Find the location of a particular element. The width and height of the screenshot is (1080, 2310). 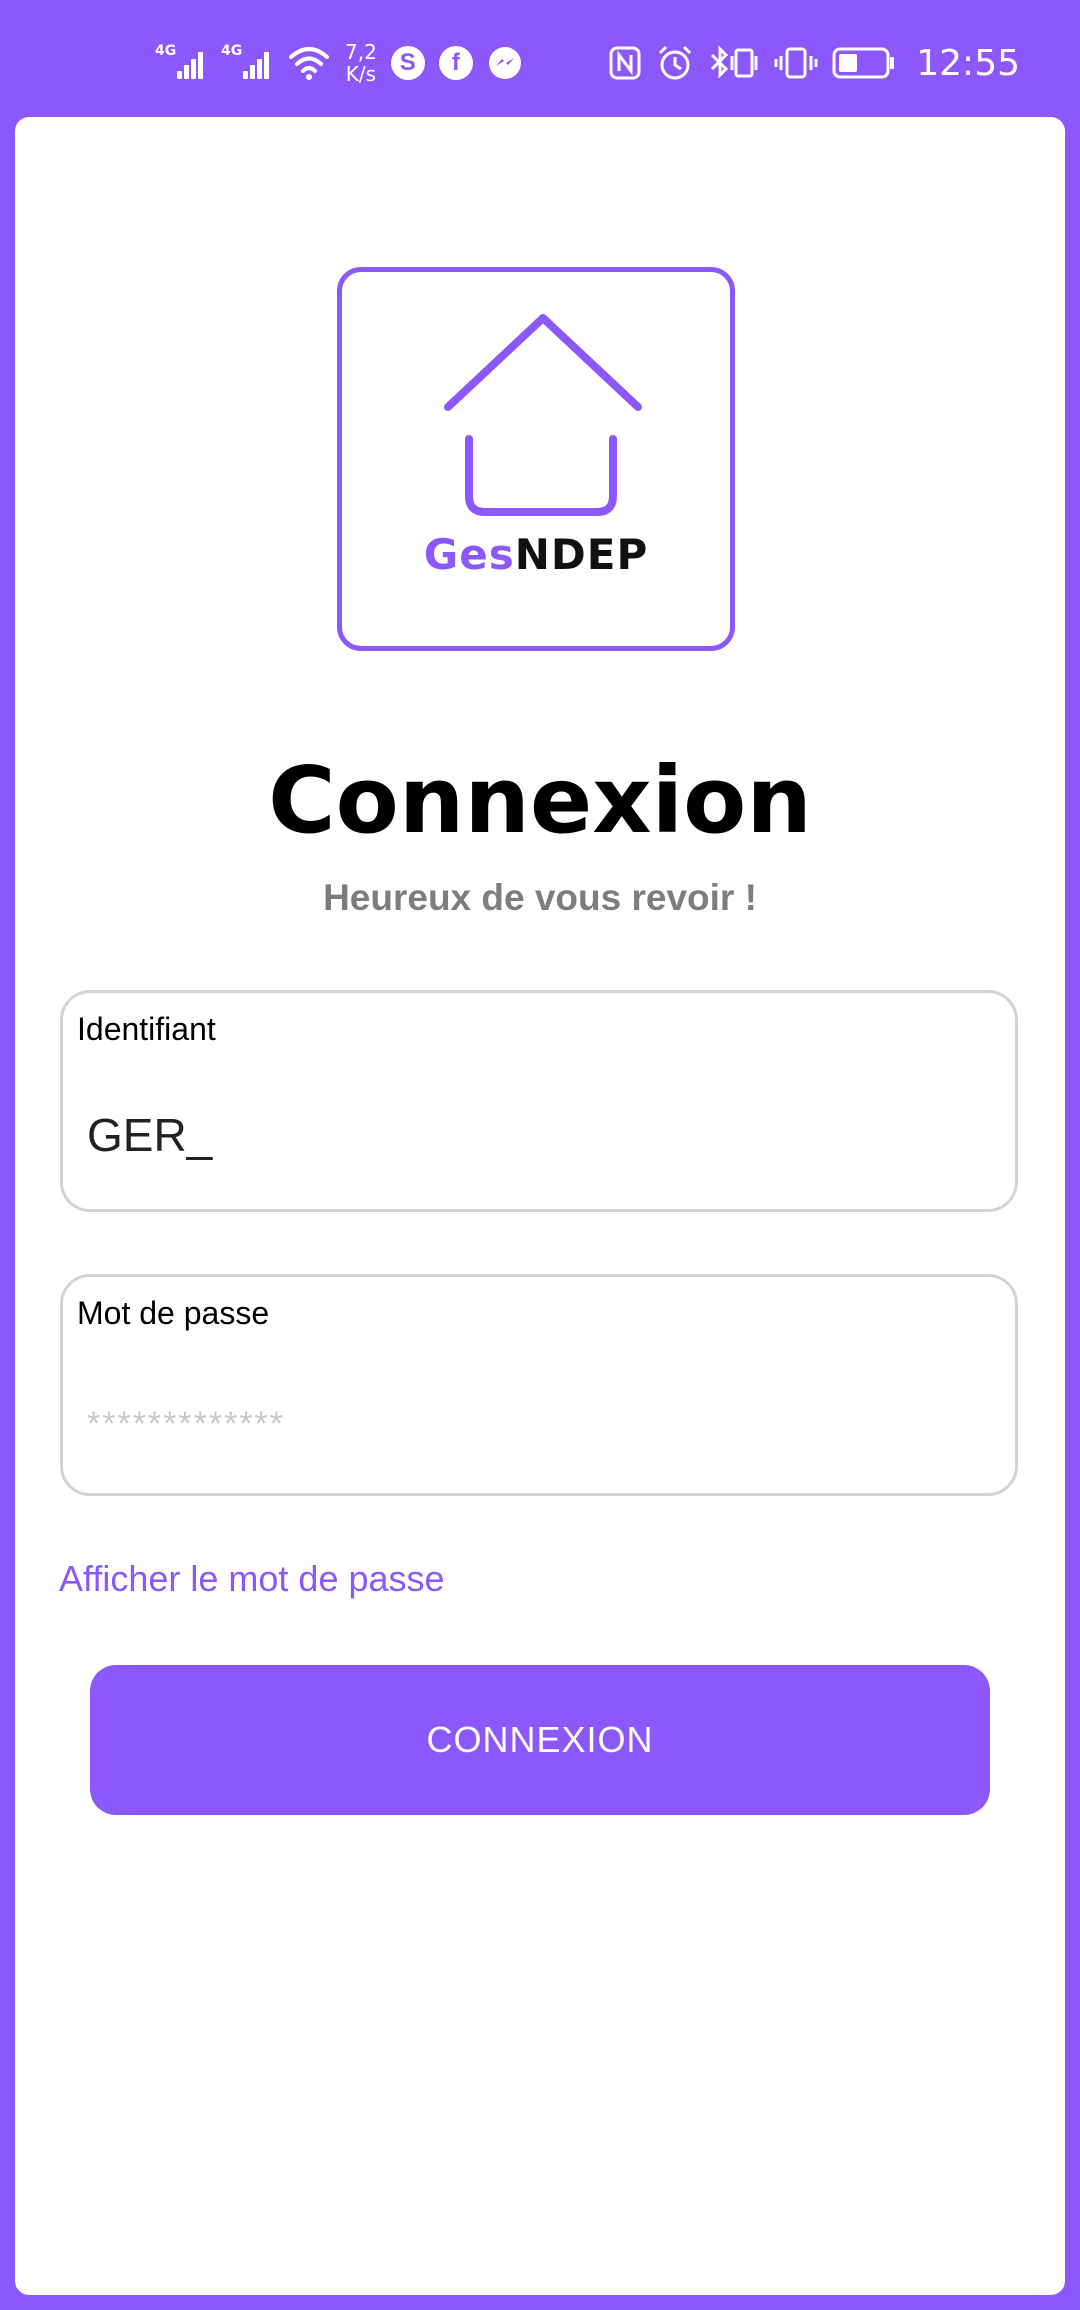

password-field: Mot de passe is located at coordinates (539, 1385).